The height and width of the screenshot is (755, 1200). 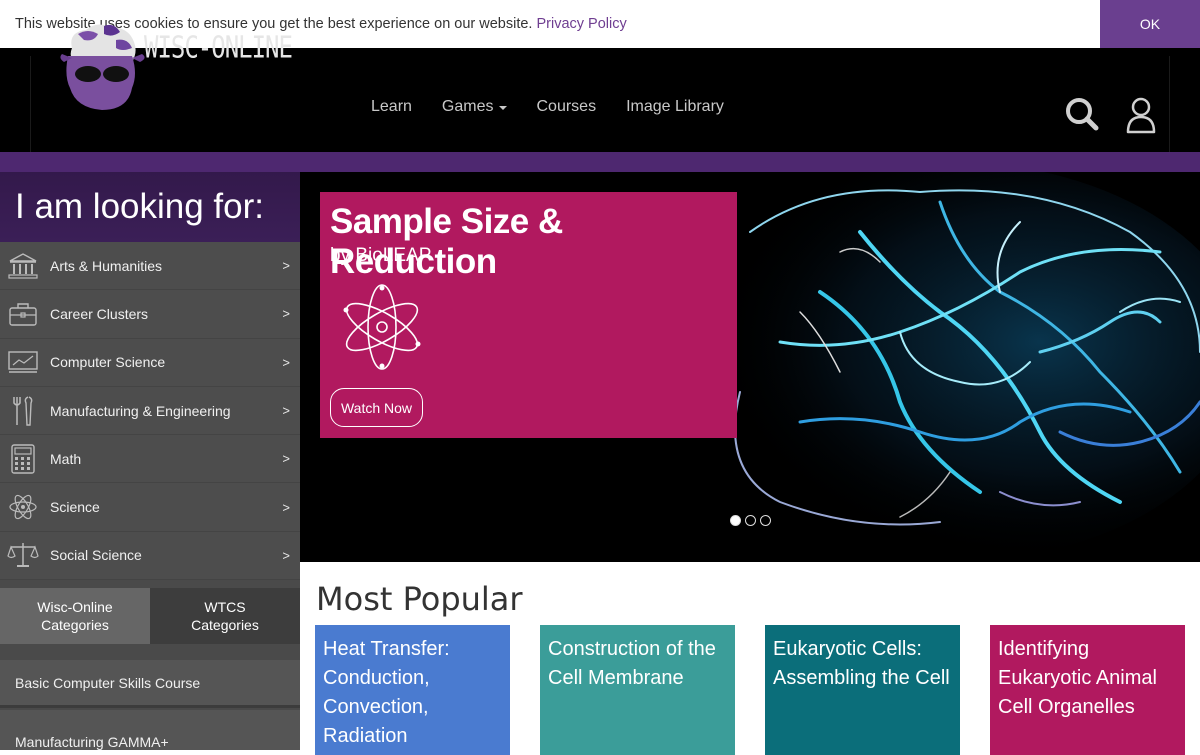 I want to click on category-label: Arts & Humanities, so click(x=106, y=265).